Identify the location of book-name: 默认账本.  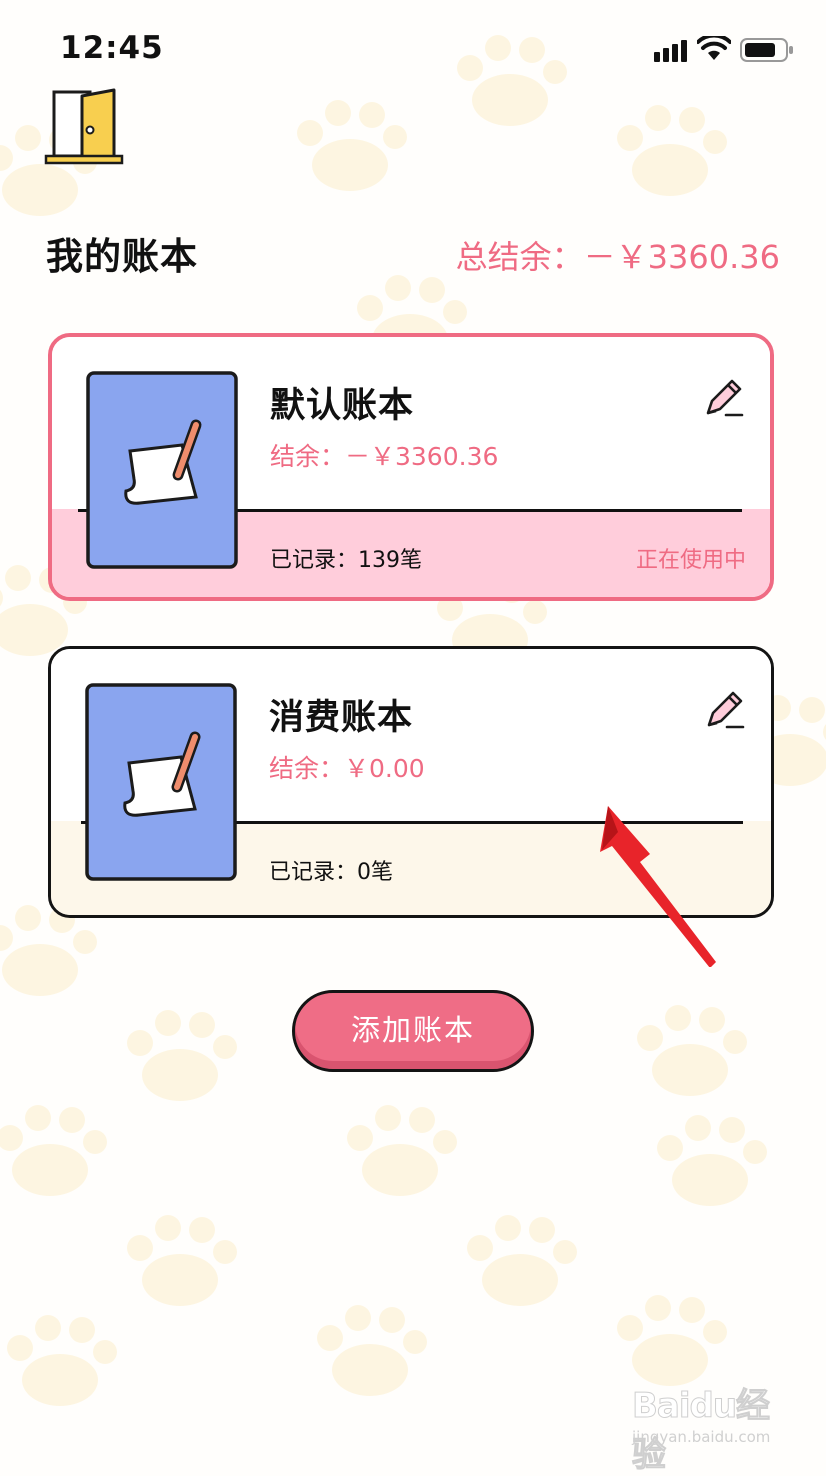
(342, 406).